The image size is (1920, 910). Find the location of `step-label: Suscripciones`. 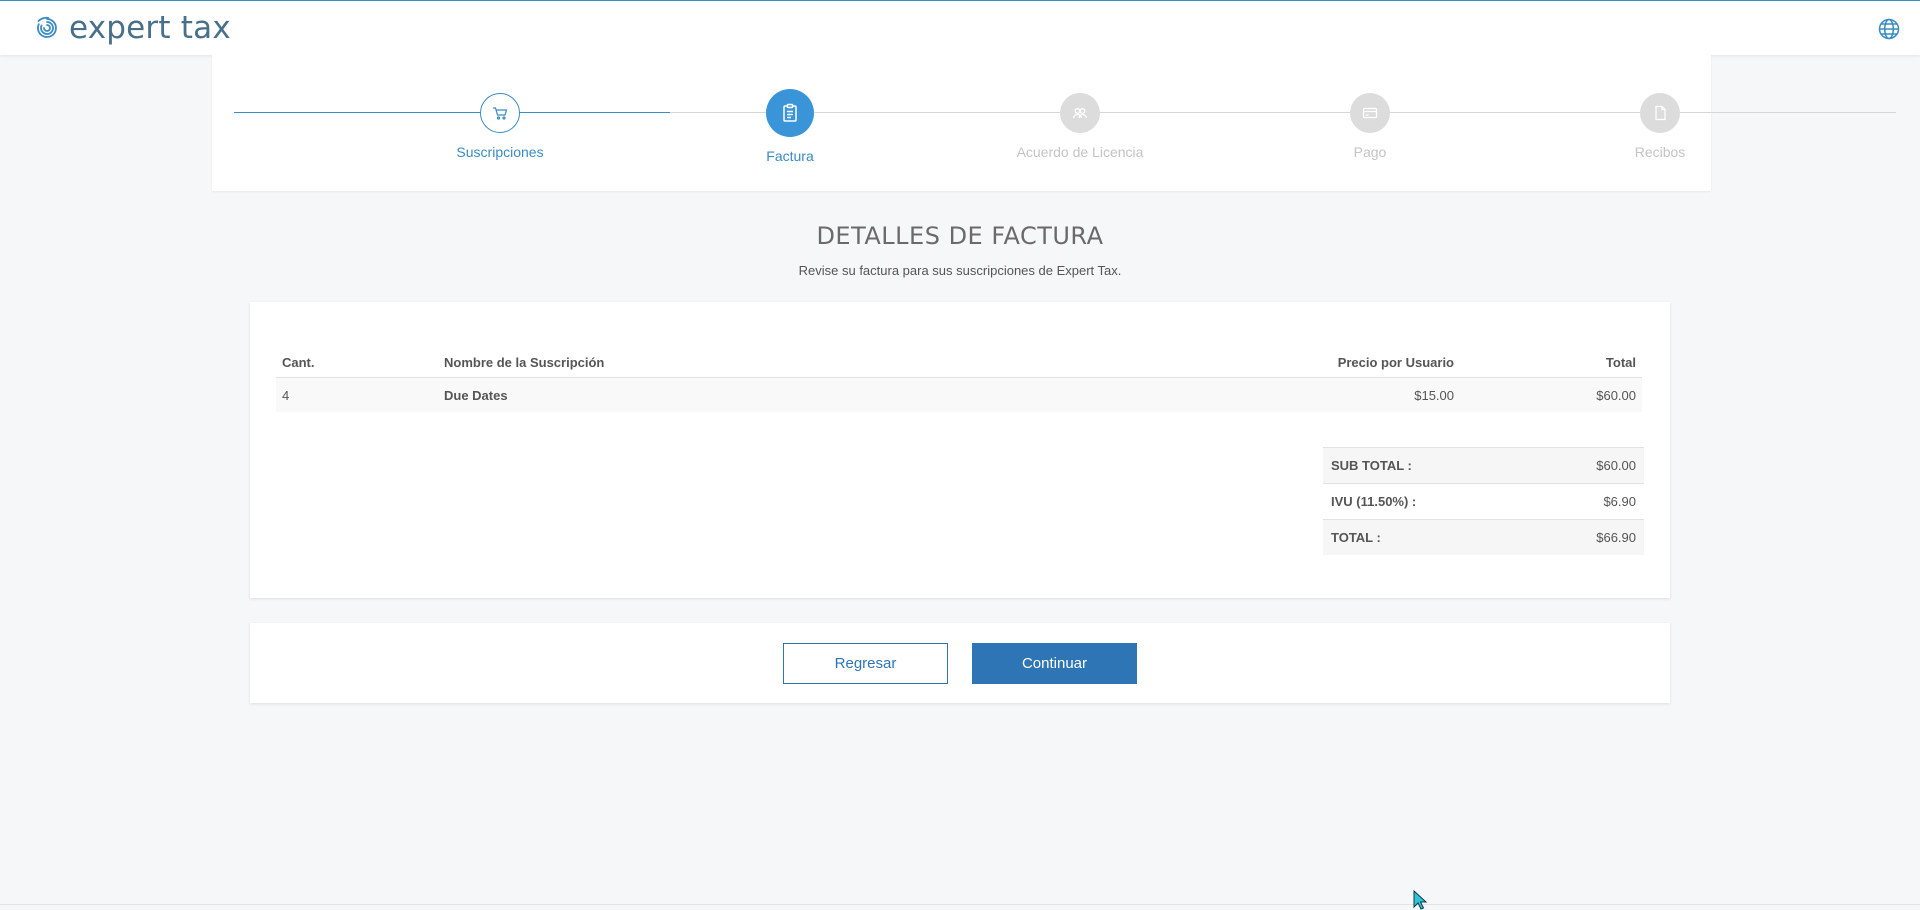

step-label: Suscripciones is located at coordinates (500, 152).